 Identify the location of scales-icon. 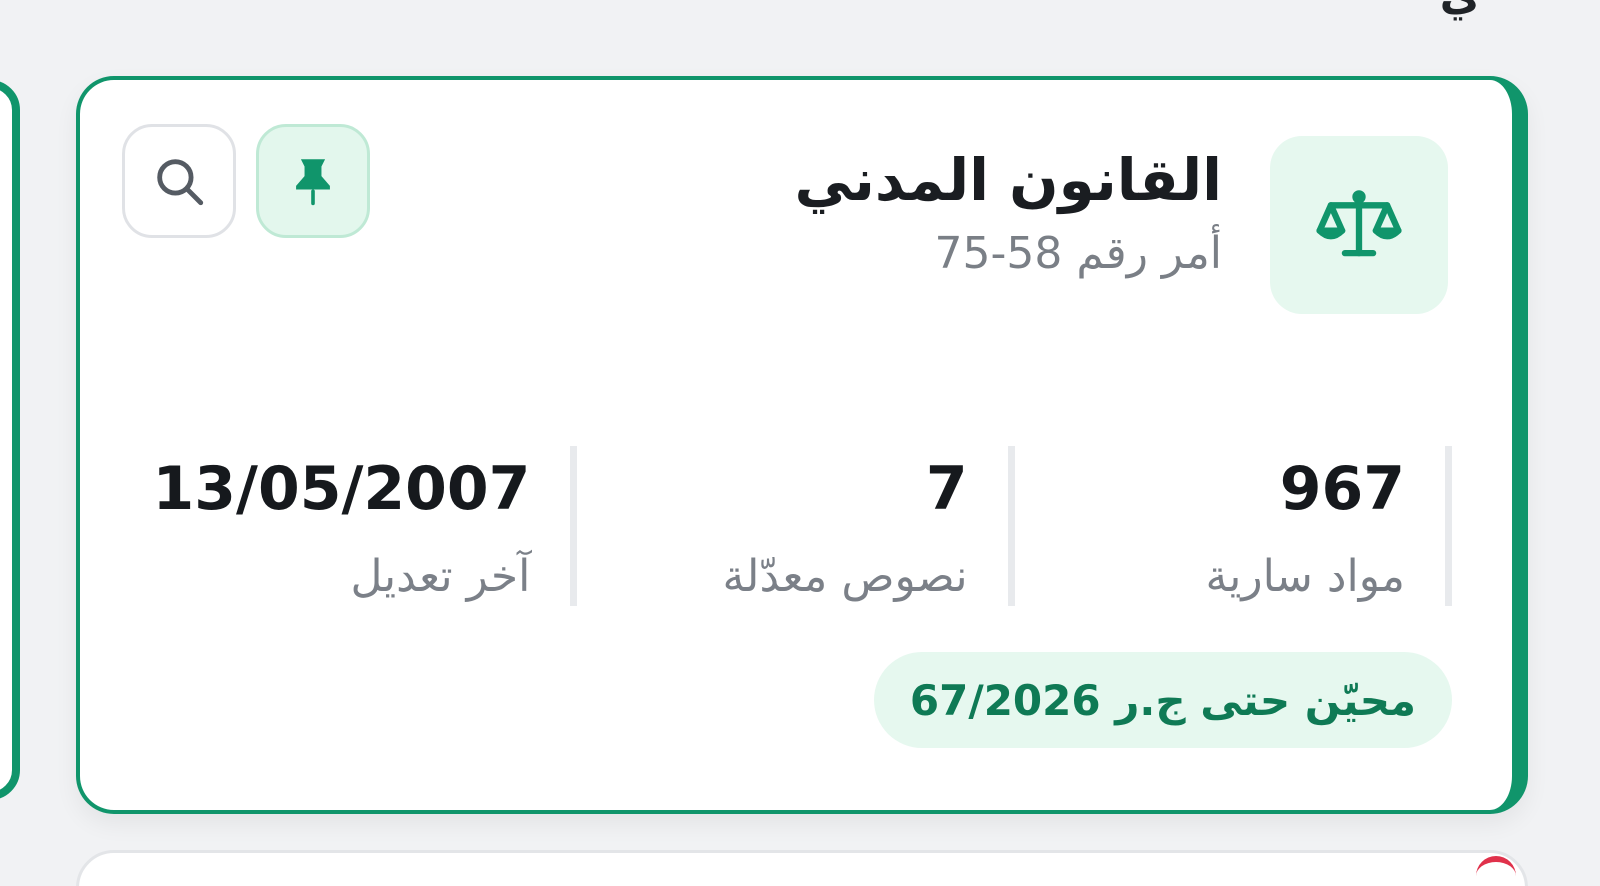
(1359, 223).